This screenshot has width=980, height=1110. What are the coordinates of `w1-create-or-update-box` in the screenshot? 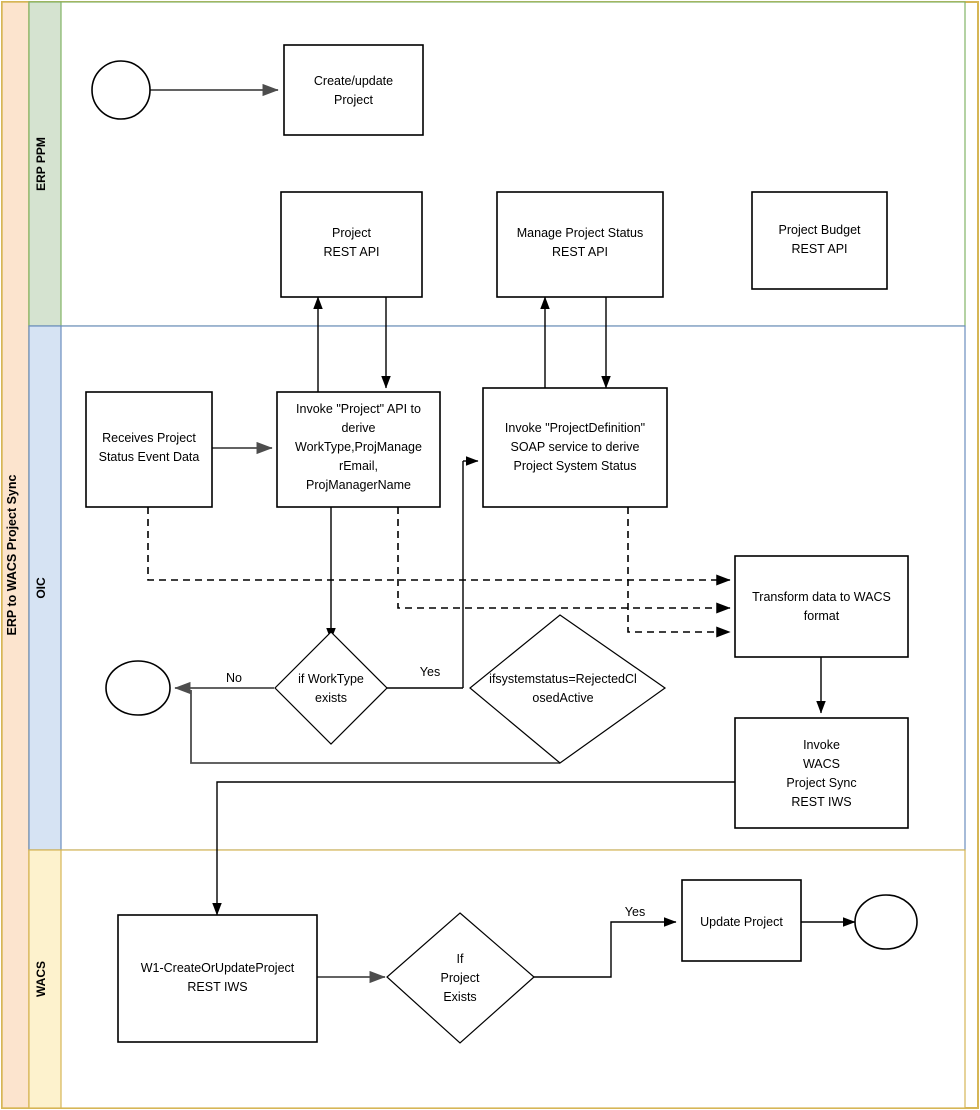 It's located at (217, 978).